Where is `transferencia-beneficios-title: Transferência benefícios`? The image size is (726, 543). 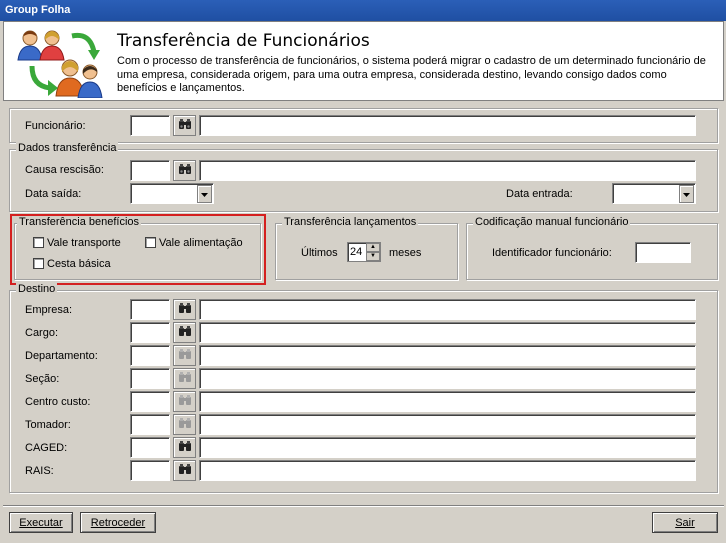
transferencia-beneficios-title: Transferência benefícios is located at coordinates (79, 222).